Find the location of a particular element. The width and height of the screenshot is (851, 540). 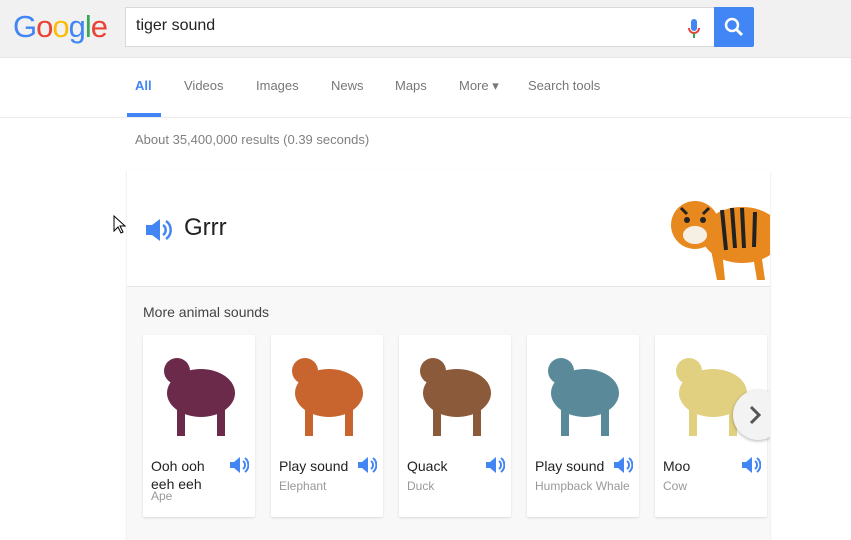

next-button is located at coordinates (751, 415).